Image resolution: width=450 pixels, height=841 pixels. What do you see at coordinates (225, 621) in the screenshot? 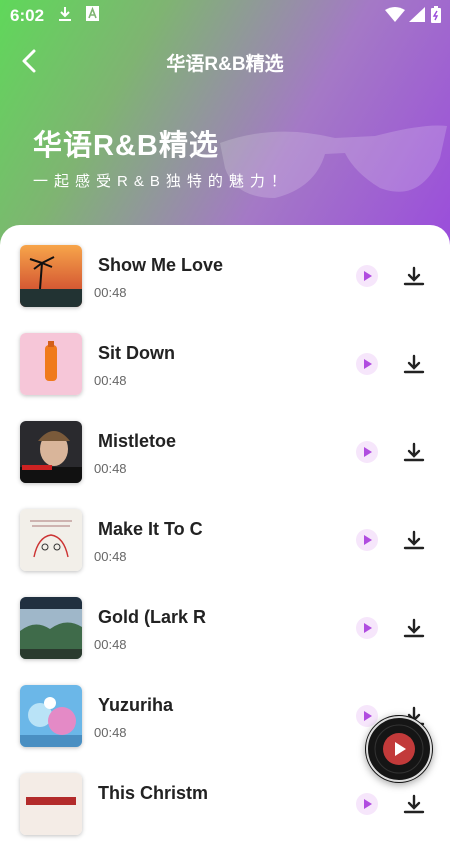
I see `list-item: Gold (Lark R 00:48` at bounding box center [225, 621].